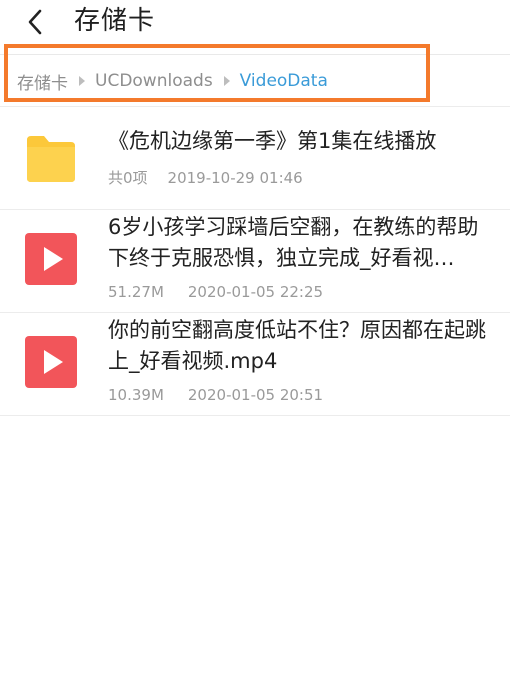 The height and width of the screenshot is (700, 510). What do you see at coordinates (136, 395) in the screenshot?
I see `file-size: 10.39M` at bounding box center [136, 395].